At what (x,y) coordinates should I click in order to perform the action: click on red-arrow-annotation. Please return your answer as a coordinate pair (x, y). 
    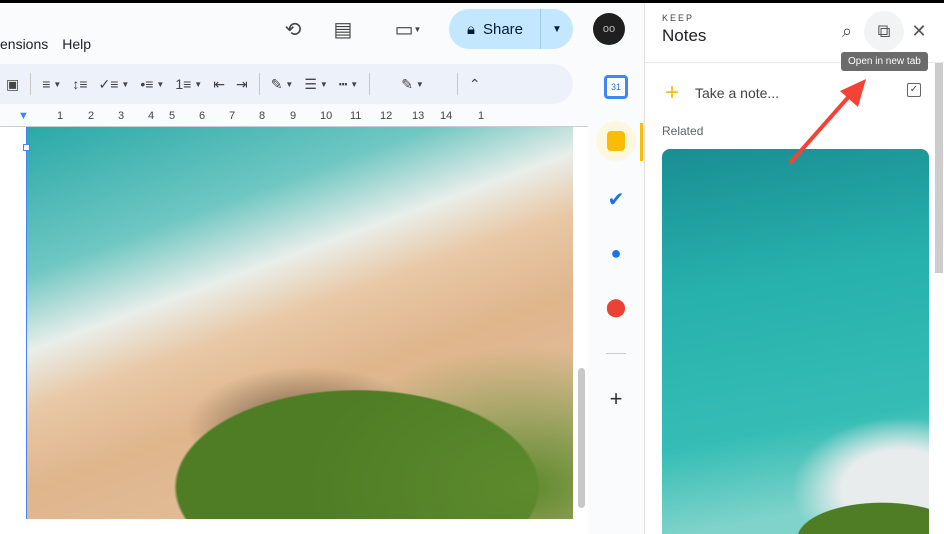
    Looking at the image, I should click on (827, 122).